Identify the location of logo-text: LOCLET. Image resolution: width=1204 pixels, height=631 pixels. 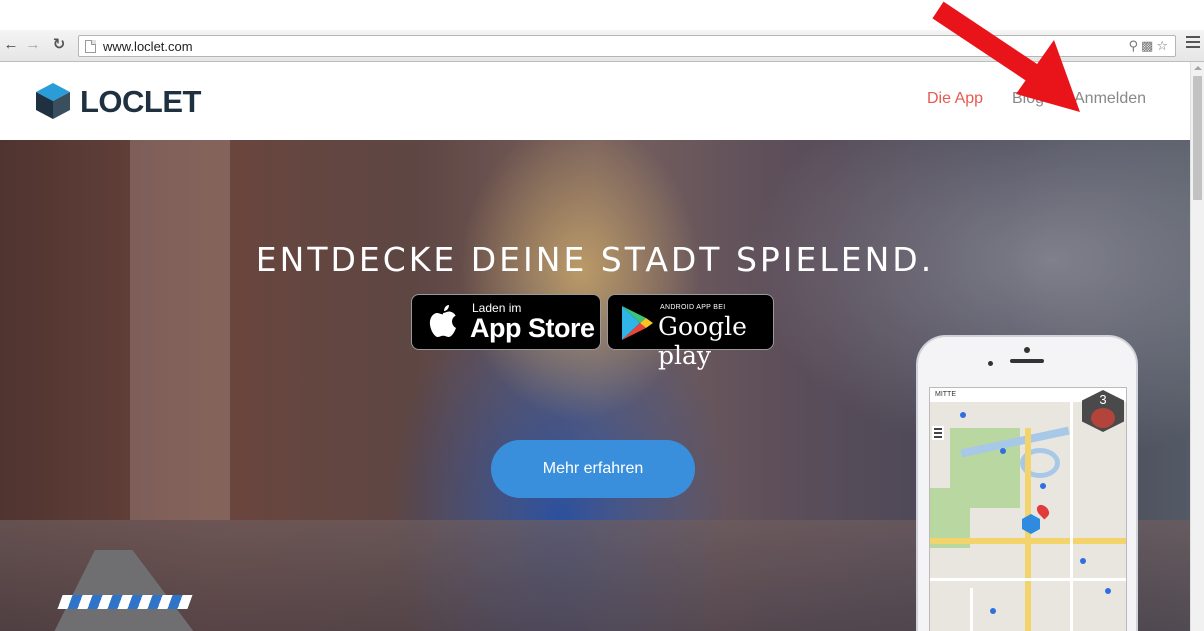
(141, 102).